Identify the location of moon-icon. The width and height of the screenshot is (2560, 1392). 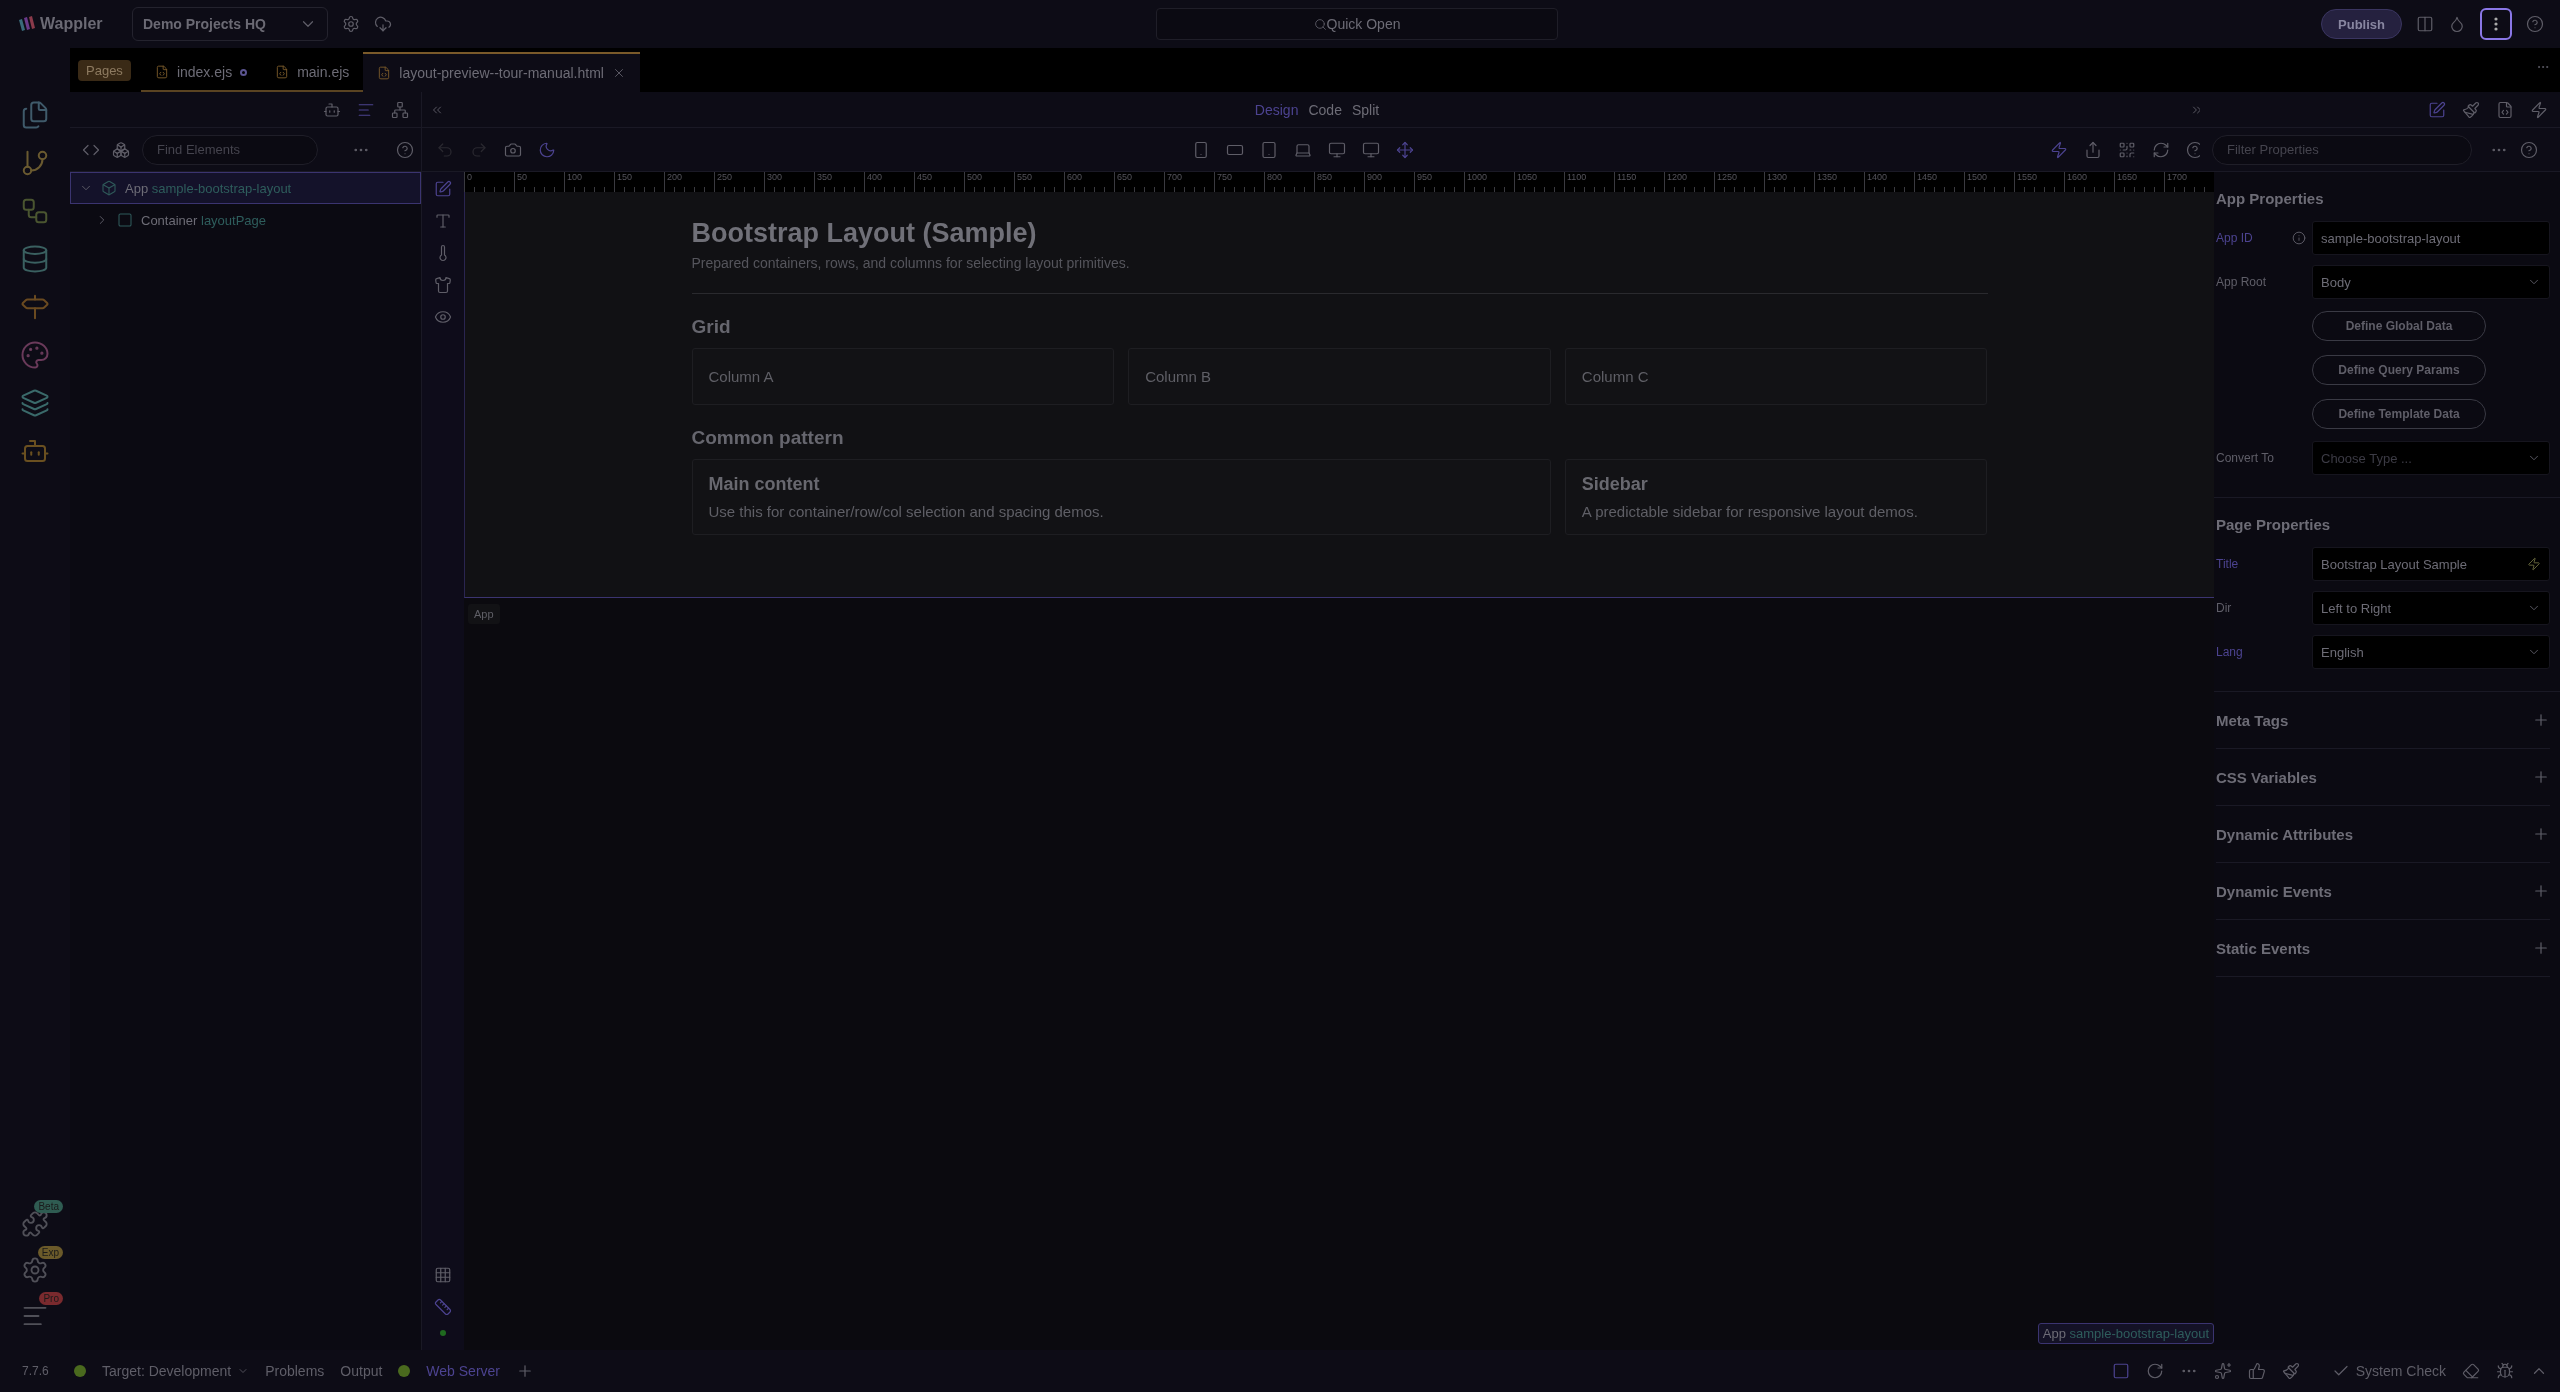
(547, 149).